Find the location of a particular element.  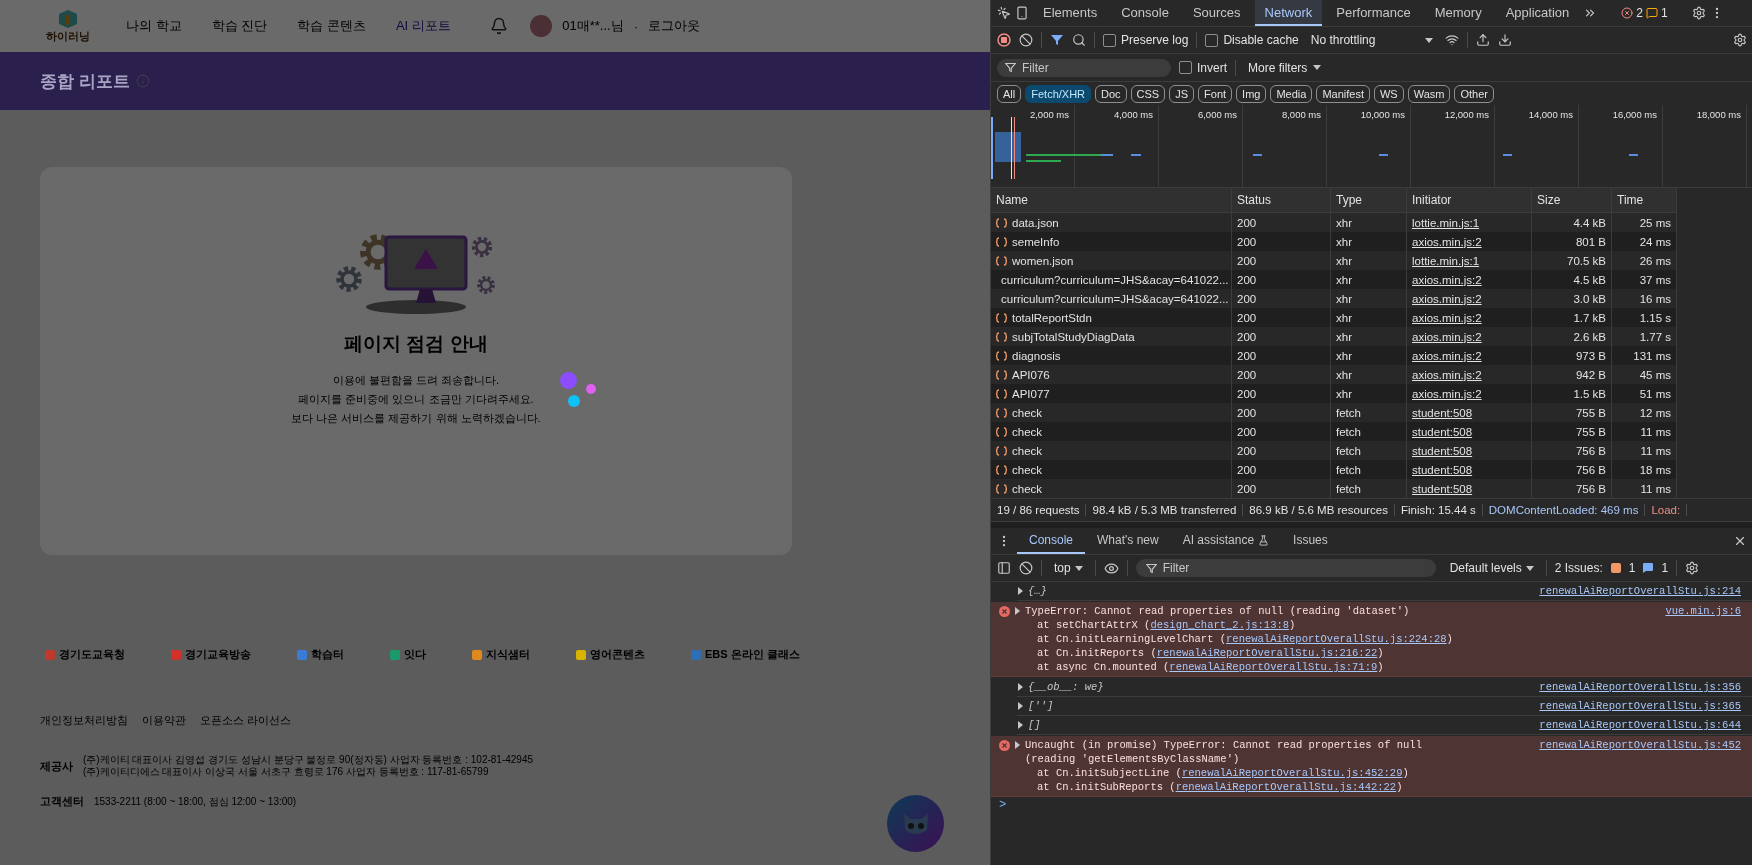

request-name: data.json is located at coordinates (1035, 222).